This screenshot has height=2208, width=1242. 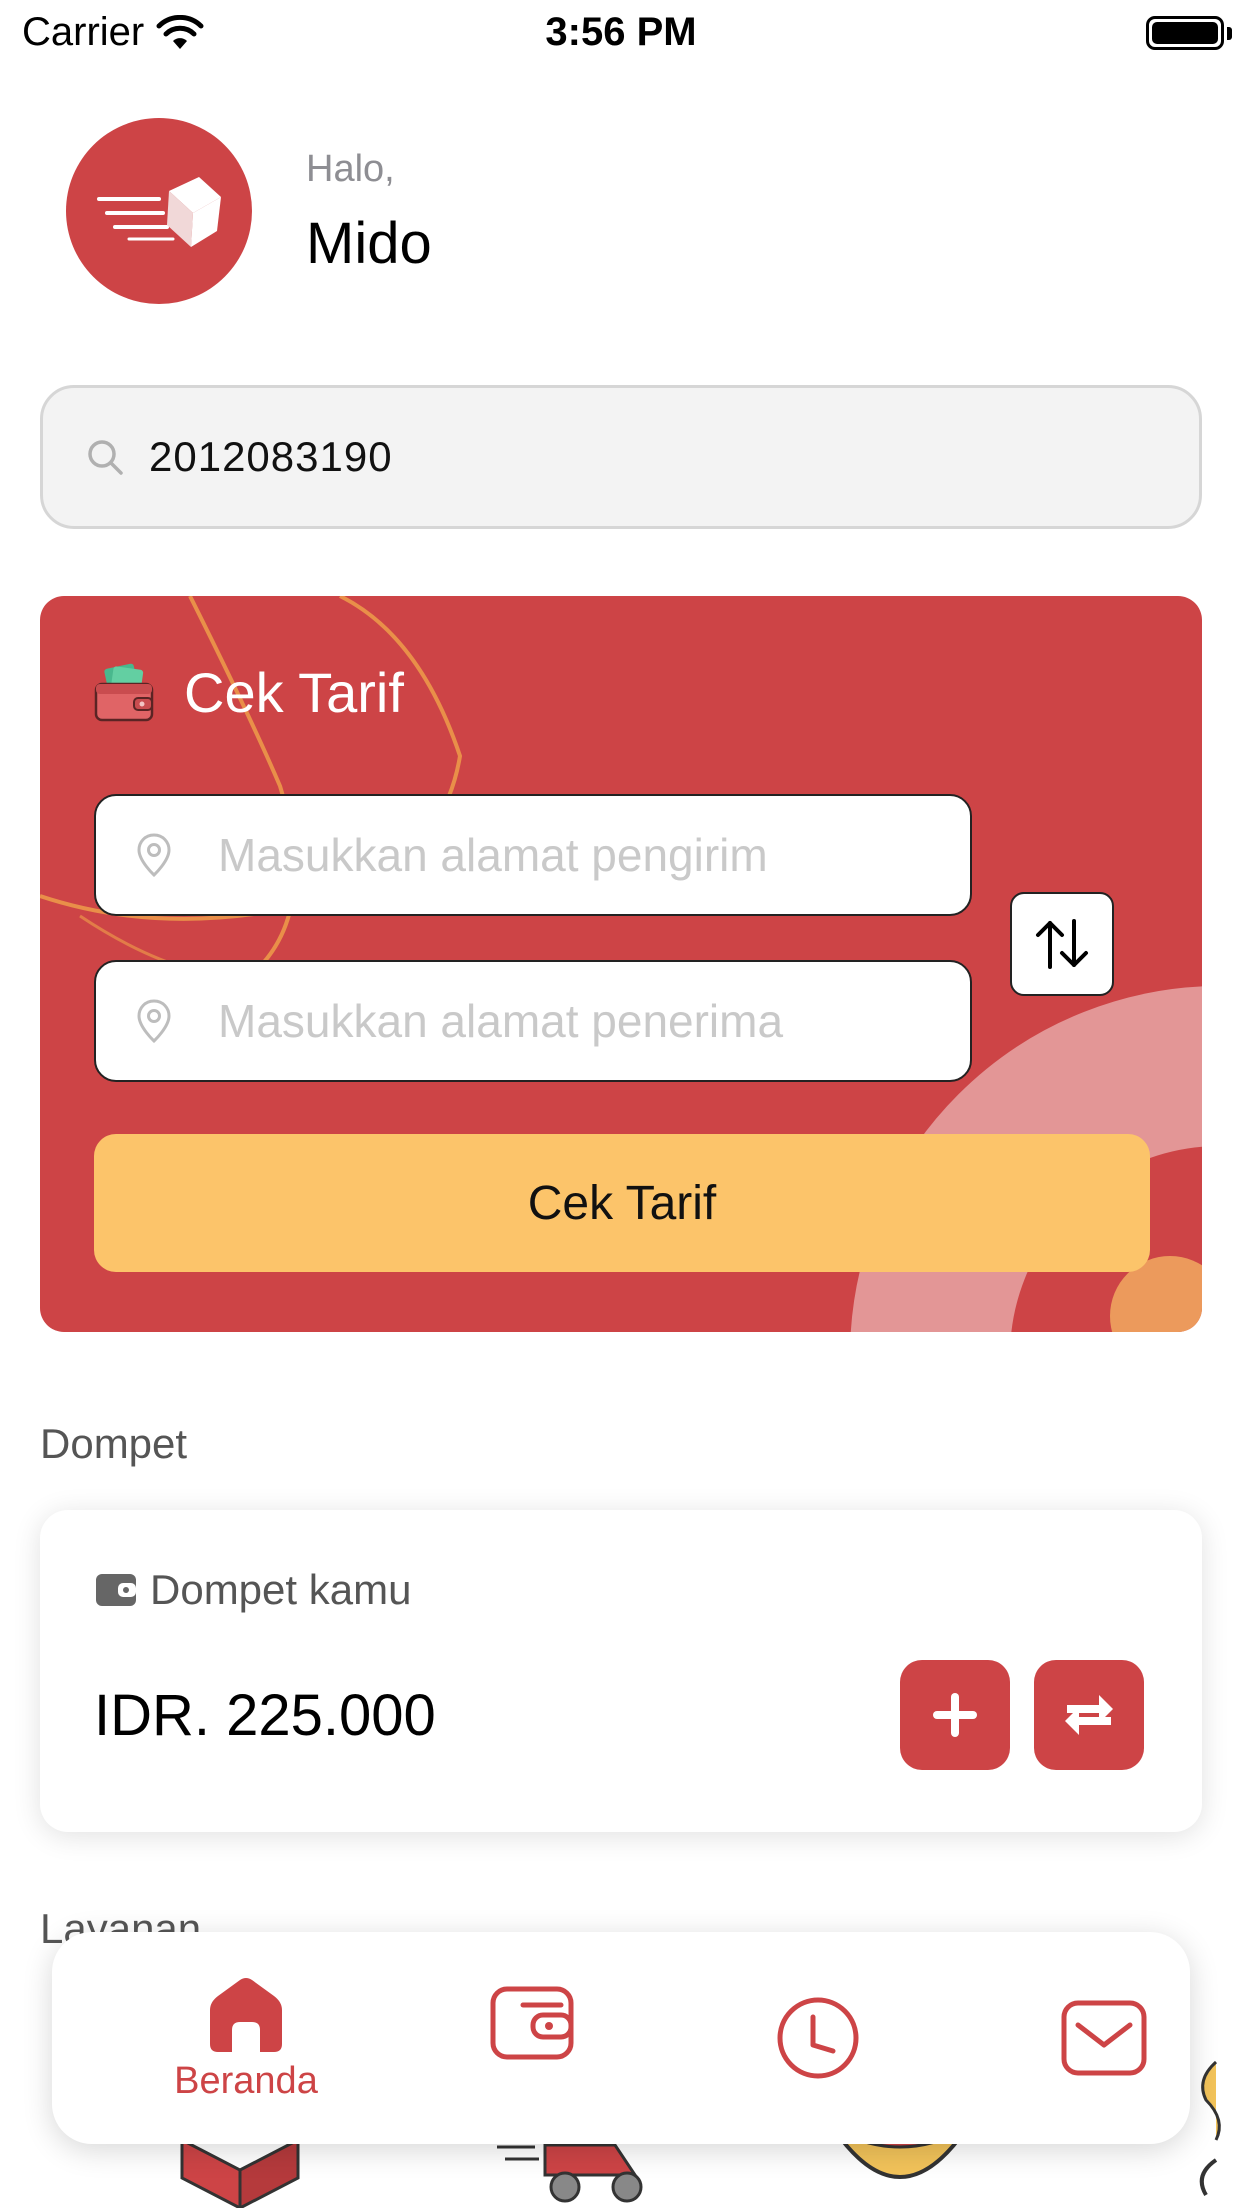 What do you see at coordinates (578, 1021) in the screenshot?
I see `receiver-address-input` at bounding box center [578, 1021].